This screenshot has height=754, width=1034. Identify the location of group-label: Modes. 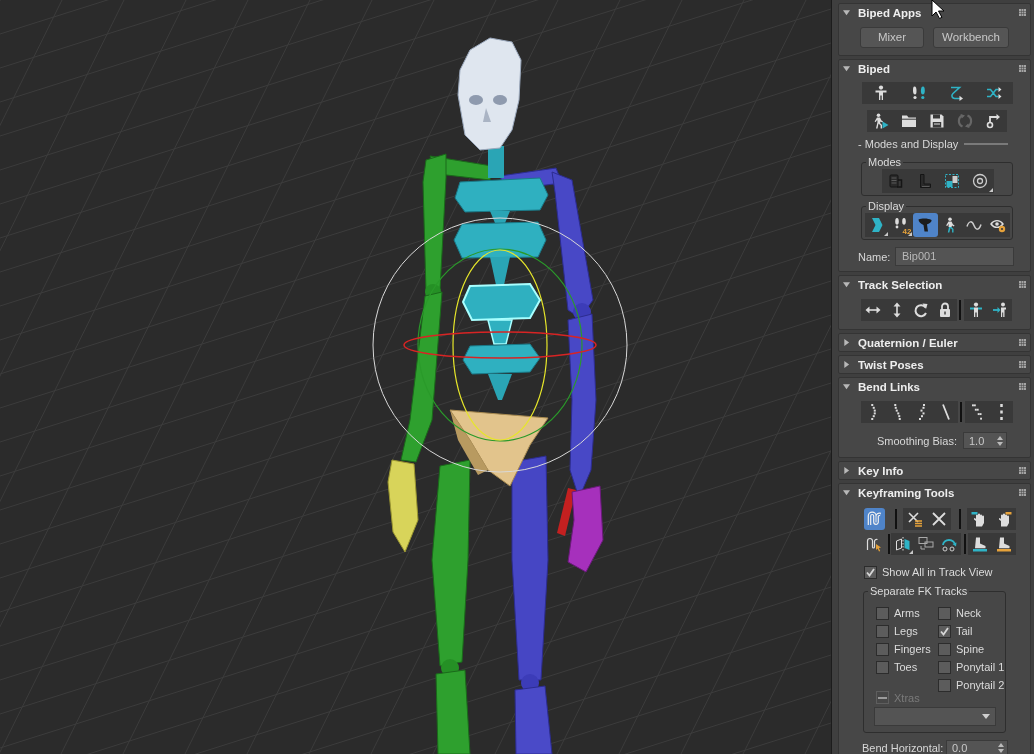
(885, 162).